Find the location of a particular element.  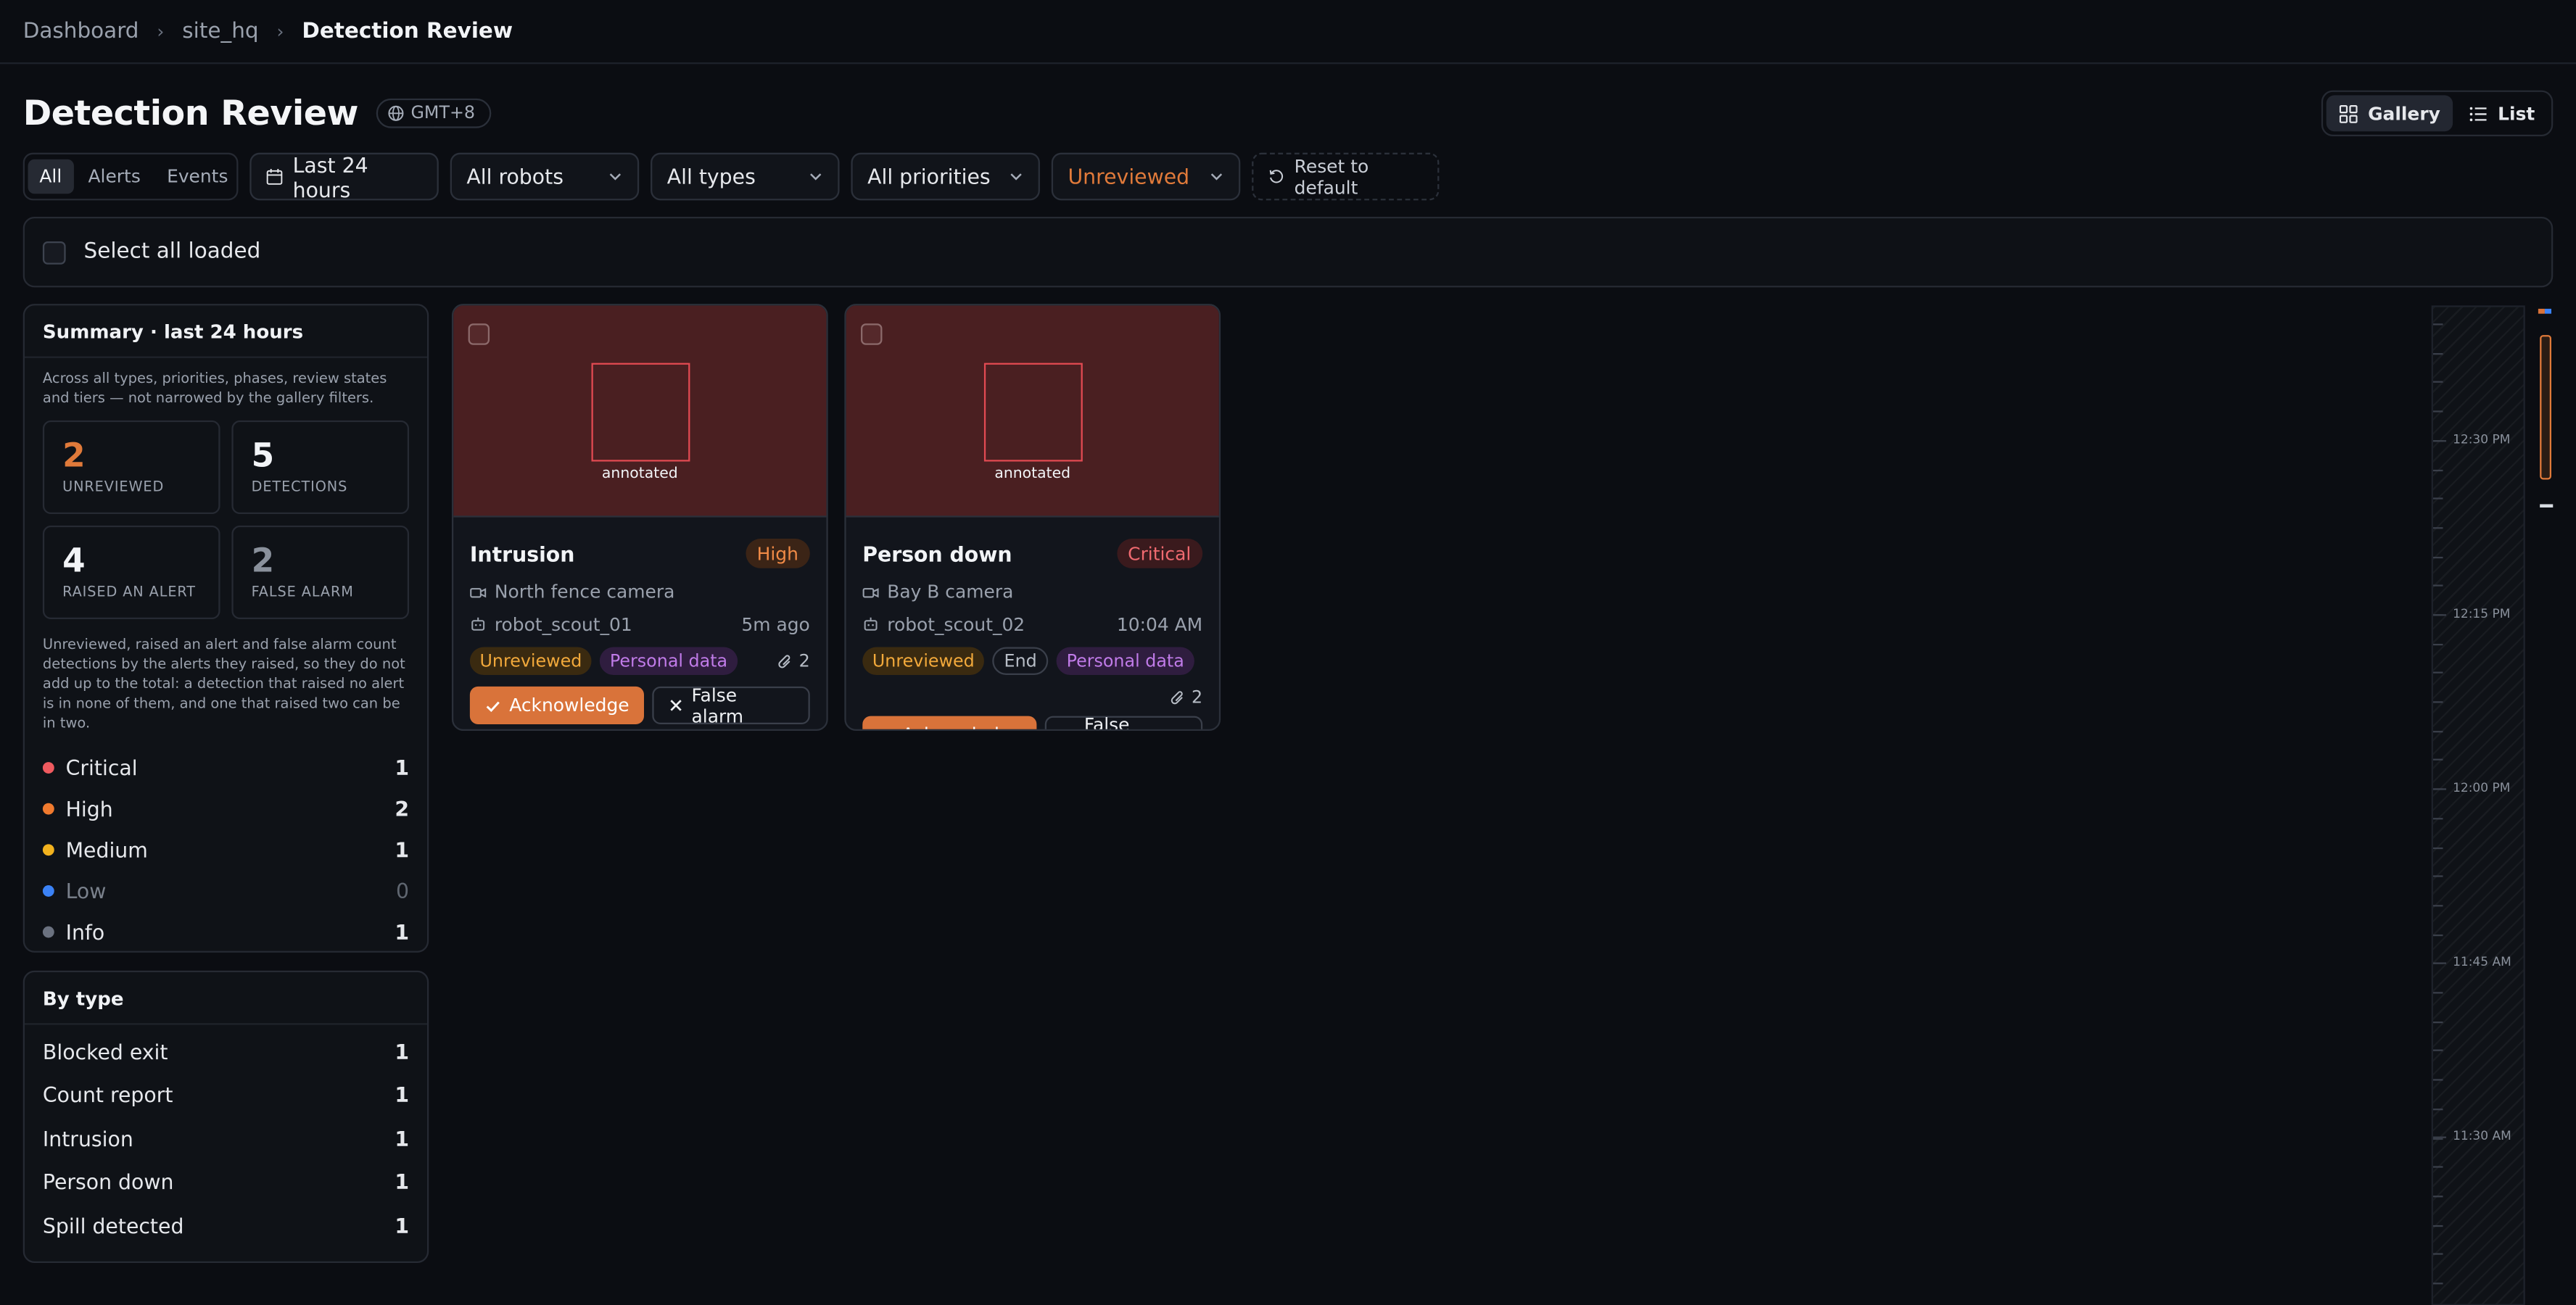

view-toggle: Gallery List is located at coordinates (2437, 113).